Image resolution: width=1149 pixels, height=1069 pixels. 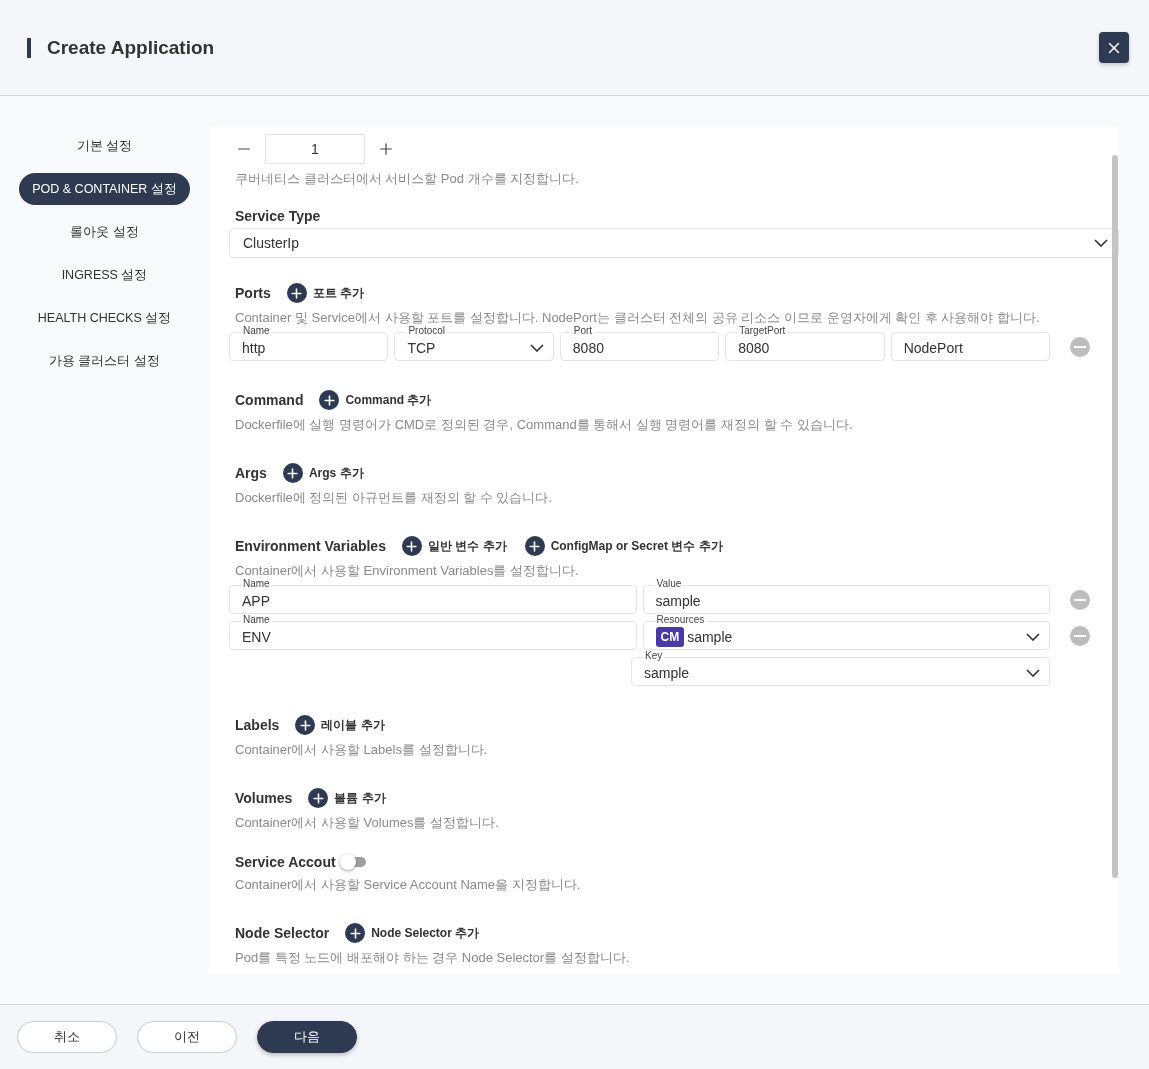 What do you see at coordinates (670, 636) in the screenshot?
I see `configmap-badge: CM` at bounding box center [670, 636].